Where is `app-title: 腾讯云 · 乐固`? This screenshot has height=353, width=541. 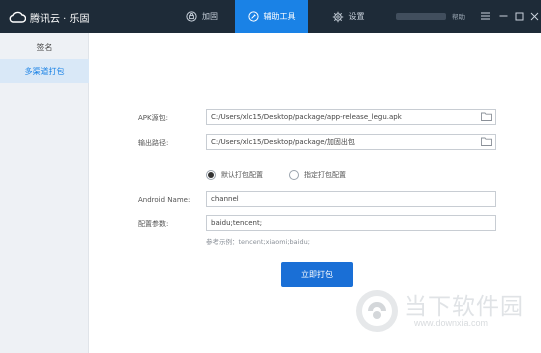 app-title: 腾讯云 · 乐固 is located at coordinates (60, 19).